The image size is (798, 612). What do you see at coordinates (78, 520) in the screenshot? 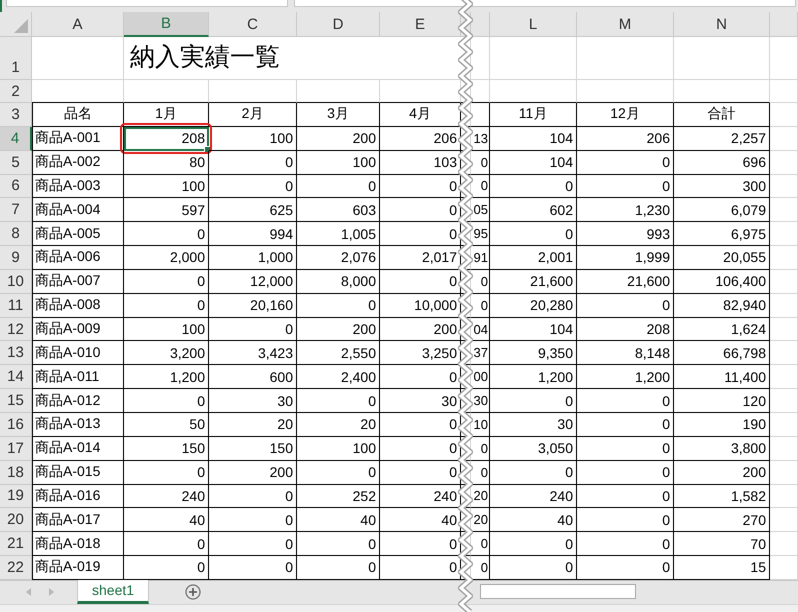
I see `table-cell: 商品A-017` at bounding box center [78, 520].